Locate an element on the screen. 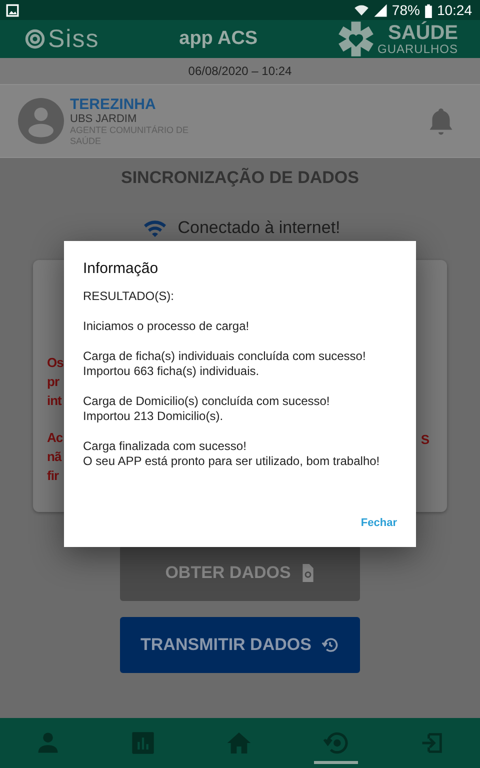 The image size is (480, 768). sync-date: 06/08/2020 – 10:24 is located at coordinates (240, 71).